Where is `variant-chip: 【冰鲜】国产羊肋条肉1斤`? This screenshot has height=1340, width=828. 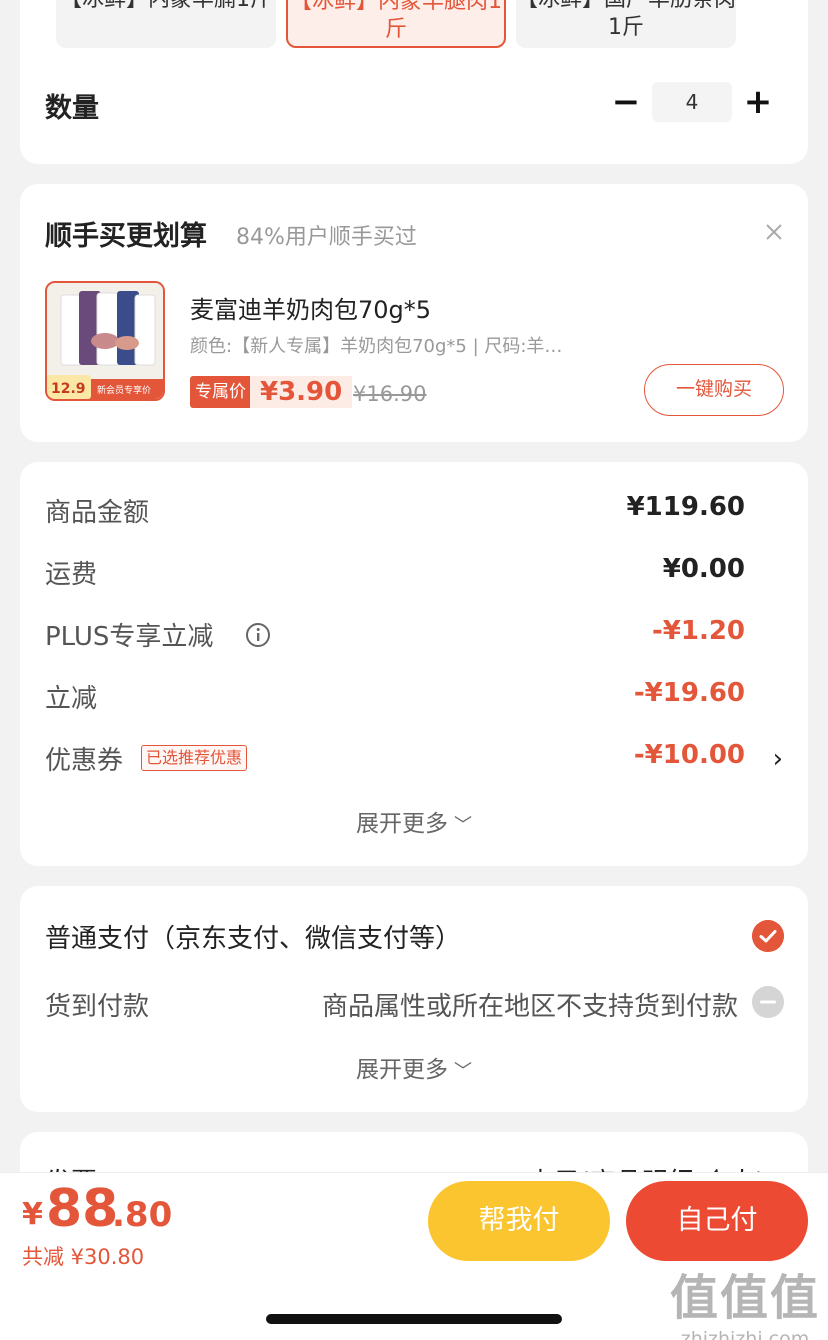
variant-chip: 【冰鲜】国产羊肋条肉1斤 is located at coordinates (626, 24).